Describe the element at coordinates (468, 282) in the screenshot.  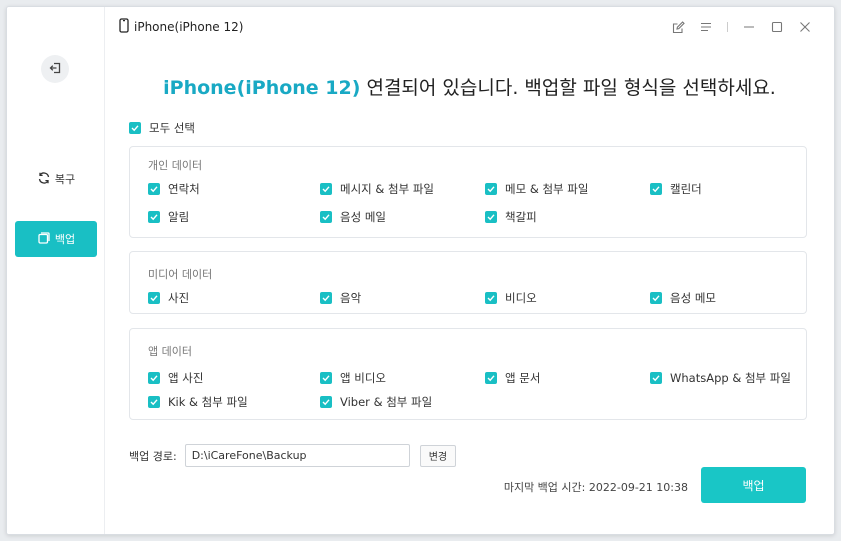
I see `group-media-data: 미디어 데이터 사진 음악 비디오 음성 메모` at that location.